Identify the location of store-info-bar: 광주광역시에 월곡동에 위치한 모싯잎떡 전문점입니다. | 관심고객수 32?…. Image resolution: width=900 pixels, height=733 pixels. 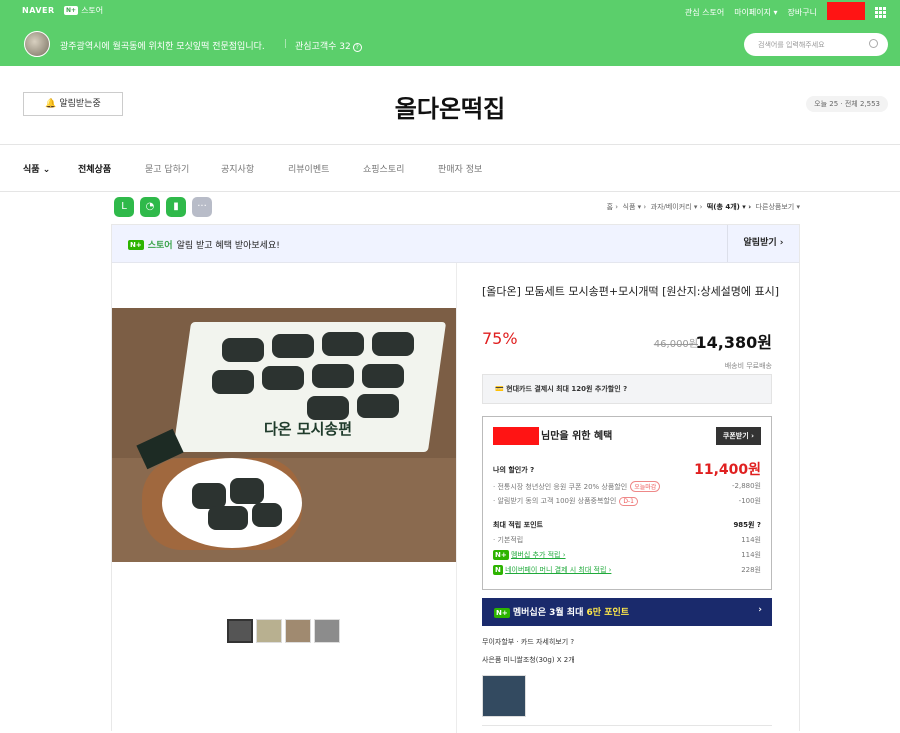
(450, 45).